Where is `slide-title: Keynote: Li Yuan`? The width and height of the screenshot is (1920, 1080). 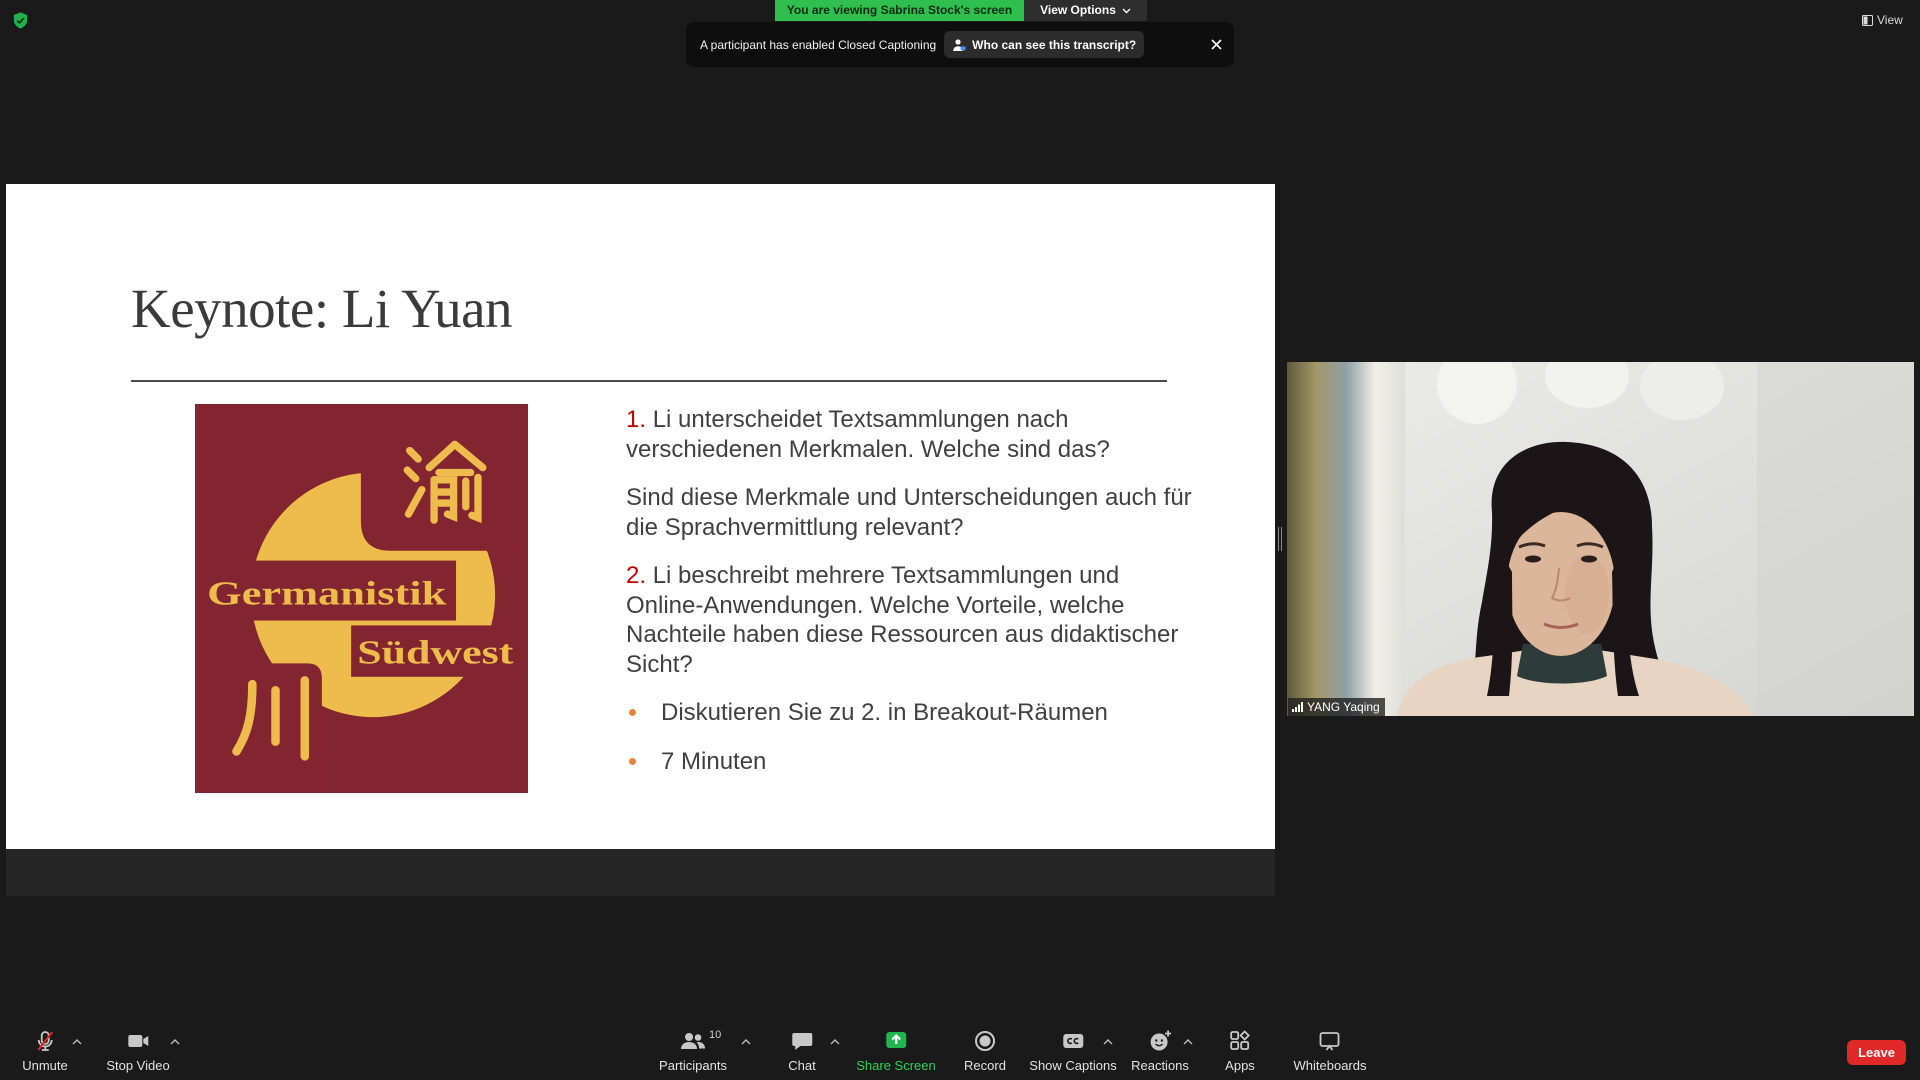 slide-title: Keynote: Li Yuan is located at coordinates (321, 308).